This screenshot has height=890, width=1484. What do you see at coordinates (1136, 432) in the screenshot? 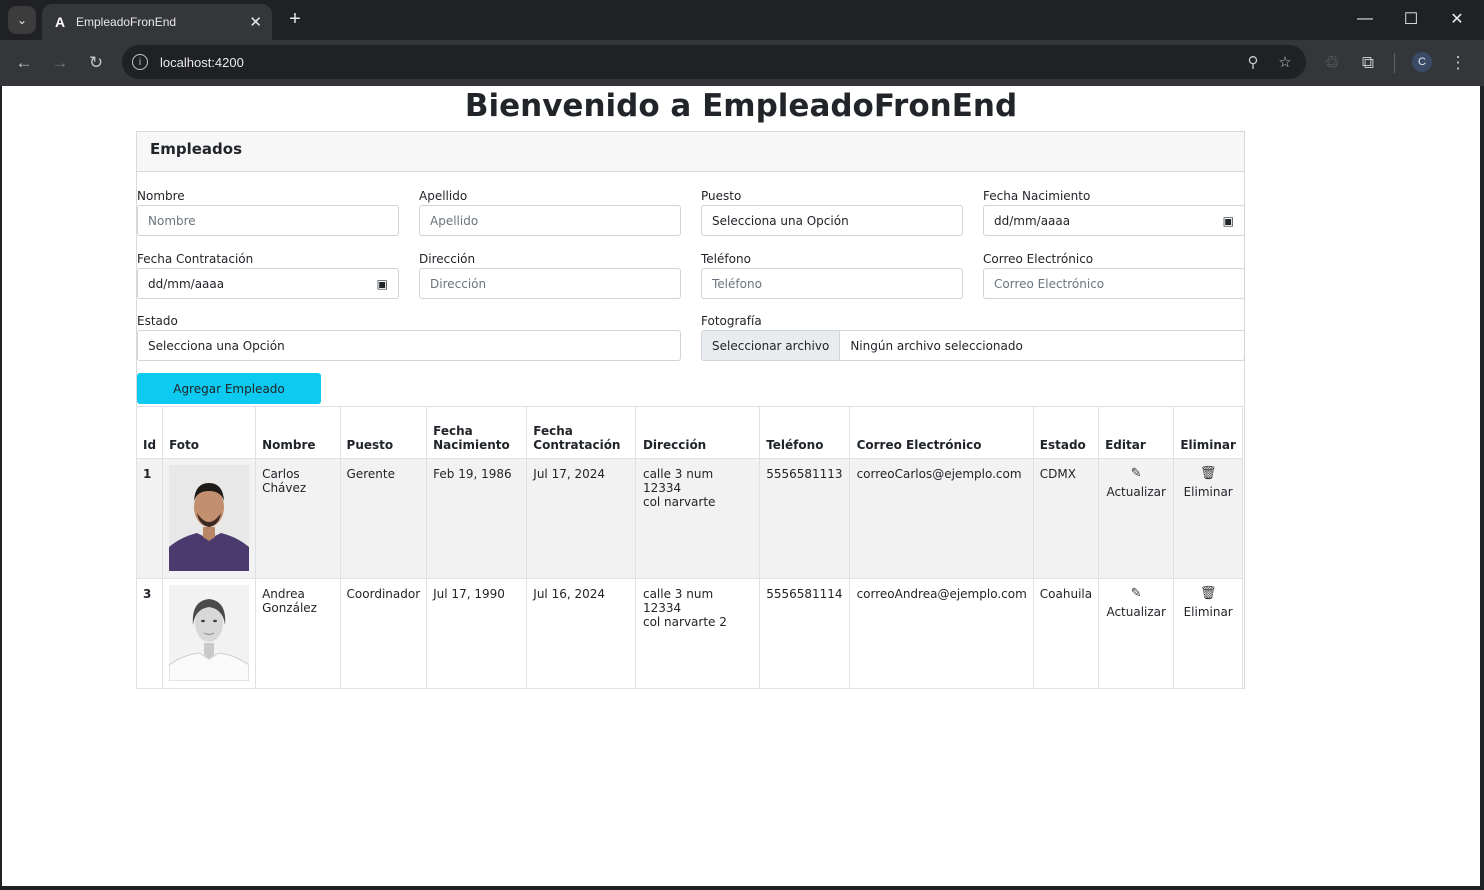
I see `col-editar: Editar` at bounding box center [1136, 432].